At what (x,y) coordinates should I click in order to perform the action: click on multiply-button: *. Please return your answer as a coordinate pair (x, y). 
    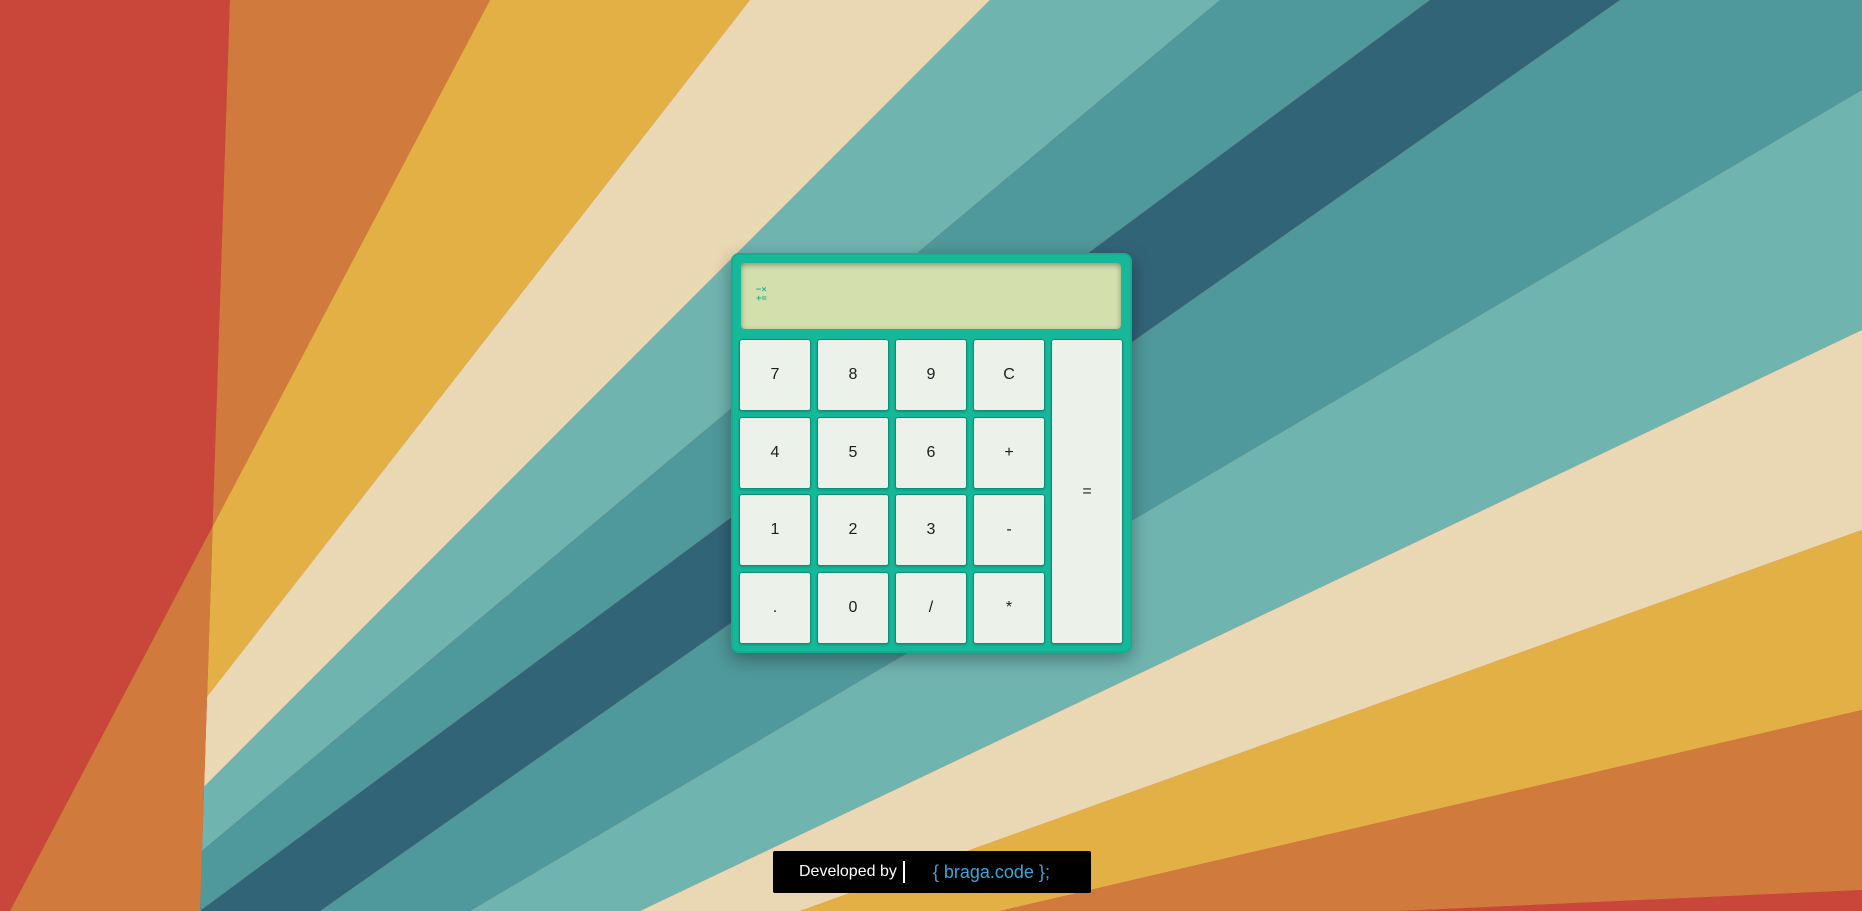
    Looking at the image, I should click on (1009, 608).